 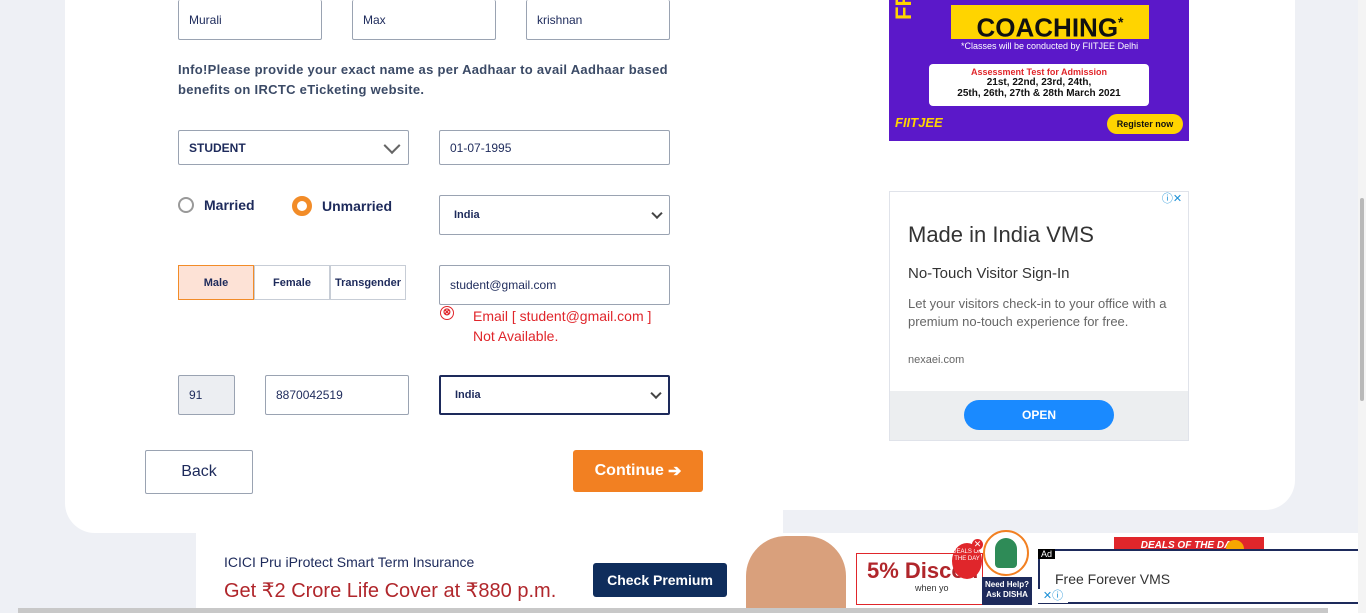 I want to click on continue-label: Continue, so click(x=629, y=470).